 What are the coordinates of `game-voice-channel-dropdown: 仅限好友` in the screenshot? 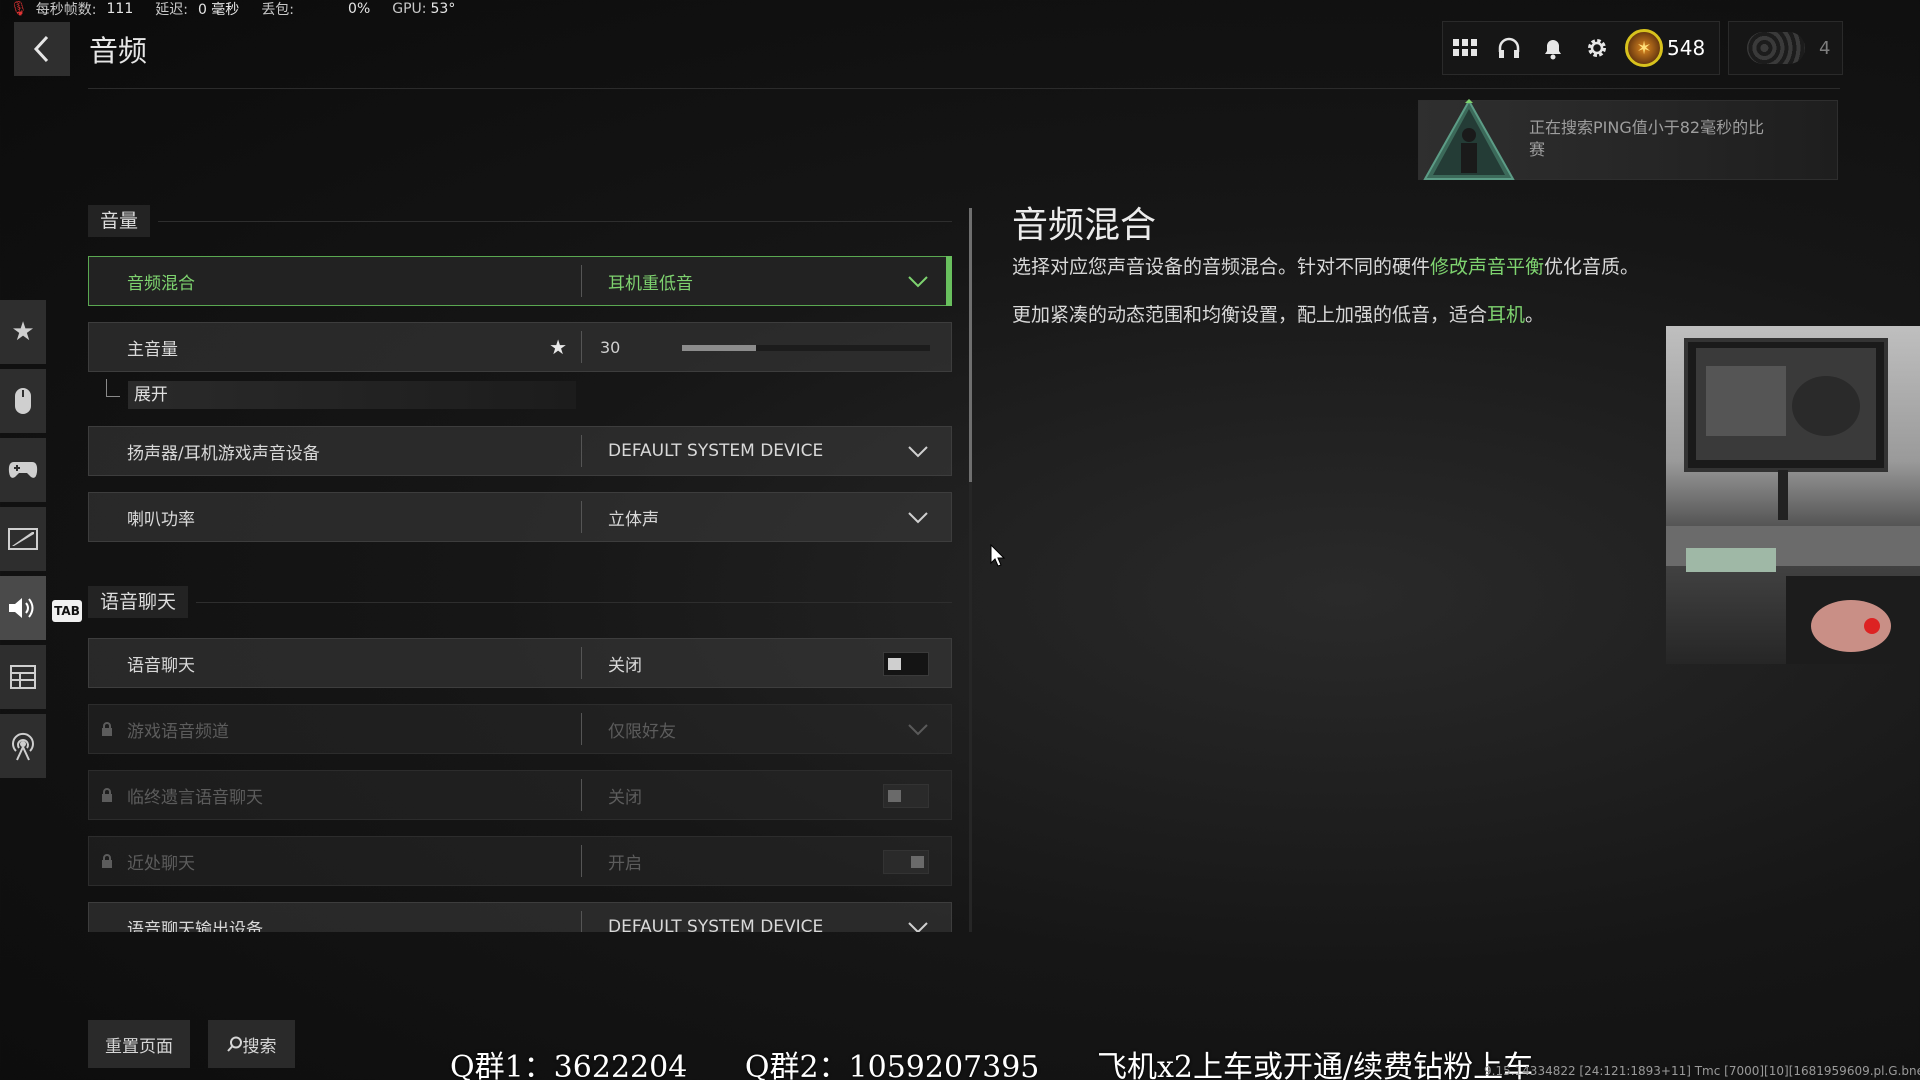 It's located at (766, 729).